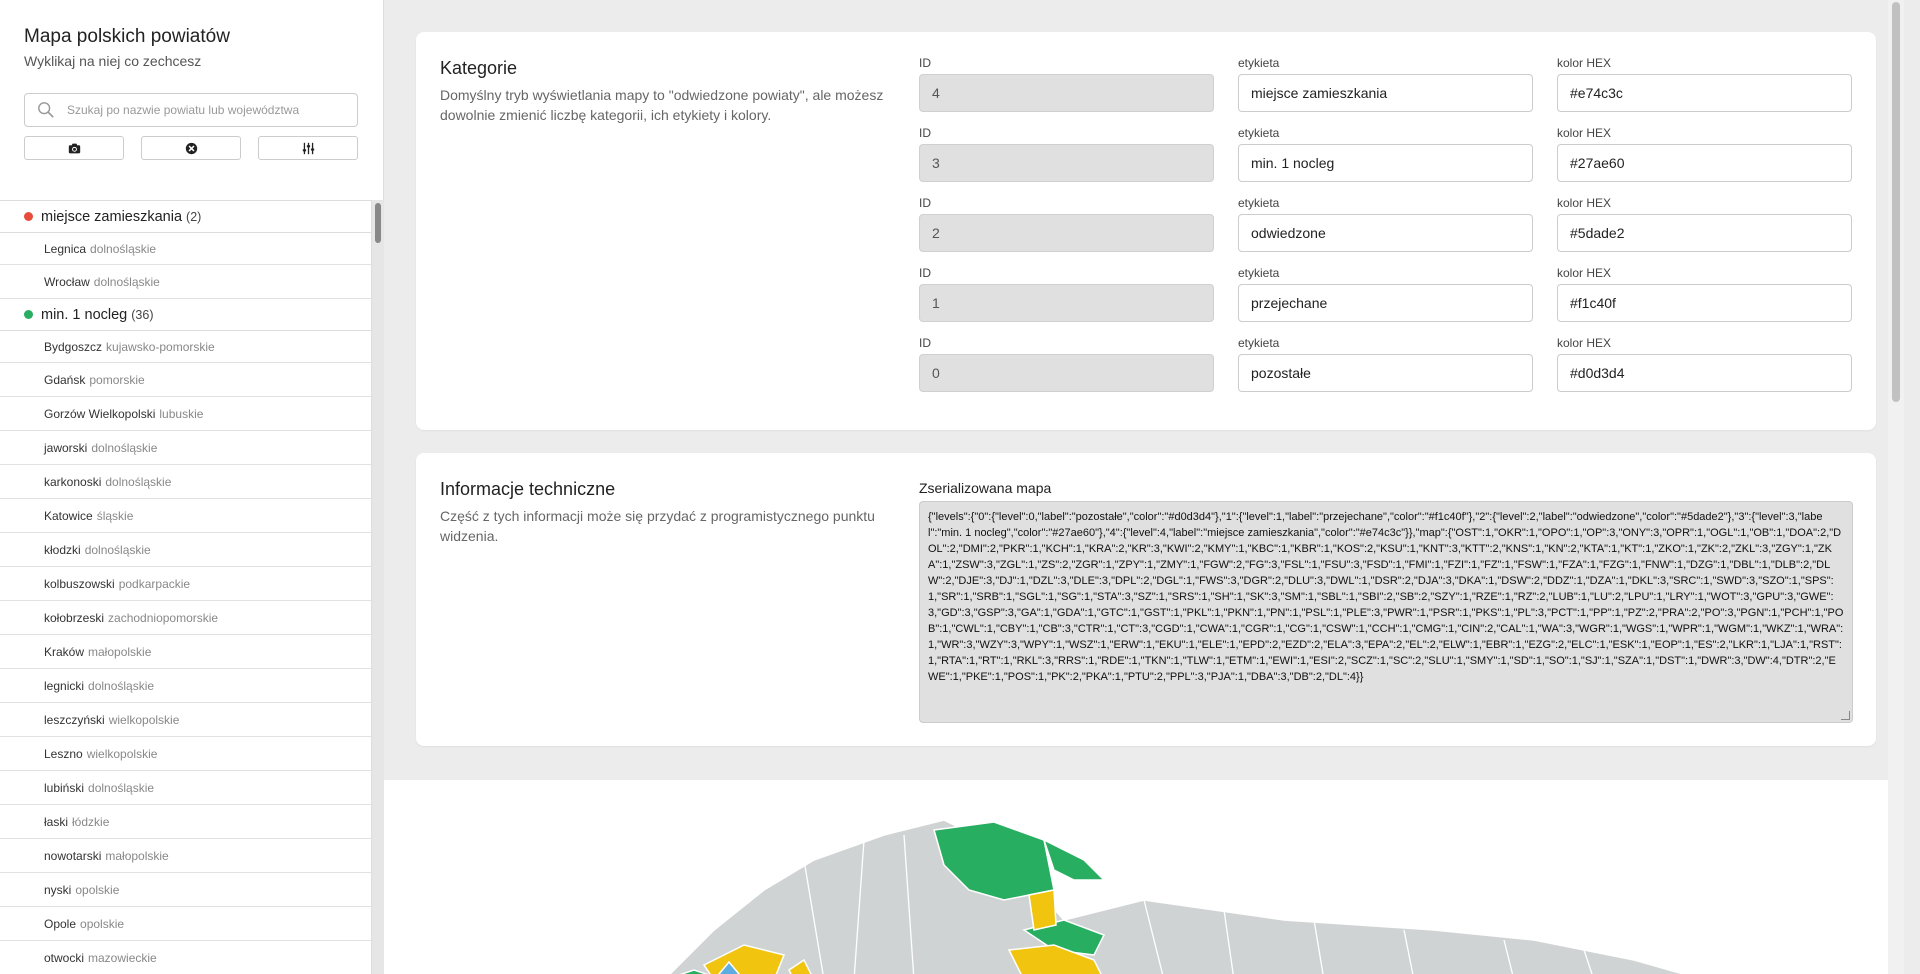 This screenshot has height=974, width=1920. What do you see at coordinates (160, 346) in the screenshot?
I see `voivodeship-name: kujawsko-pomorskie` at bounding box center [160, 346].